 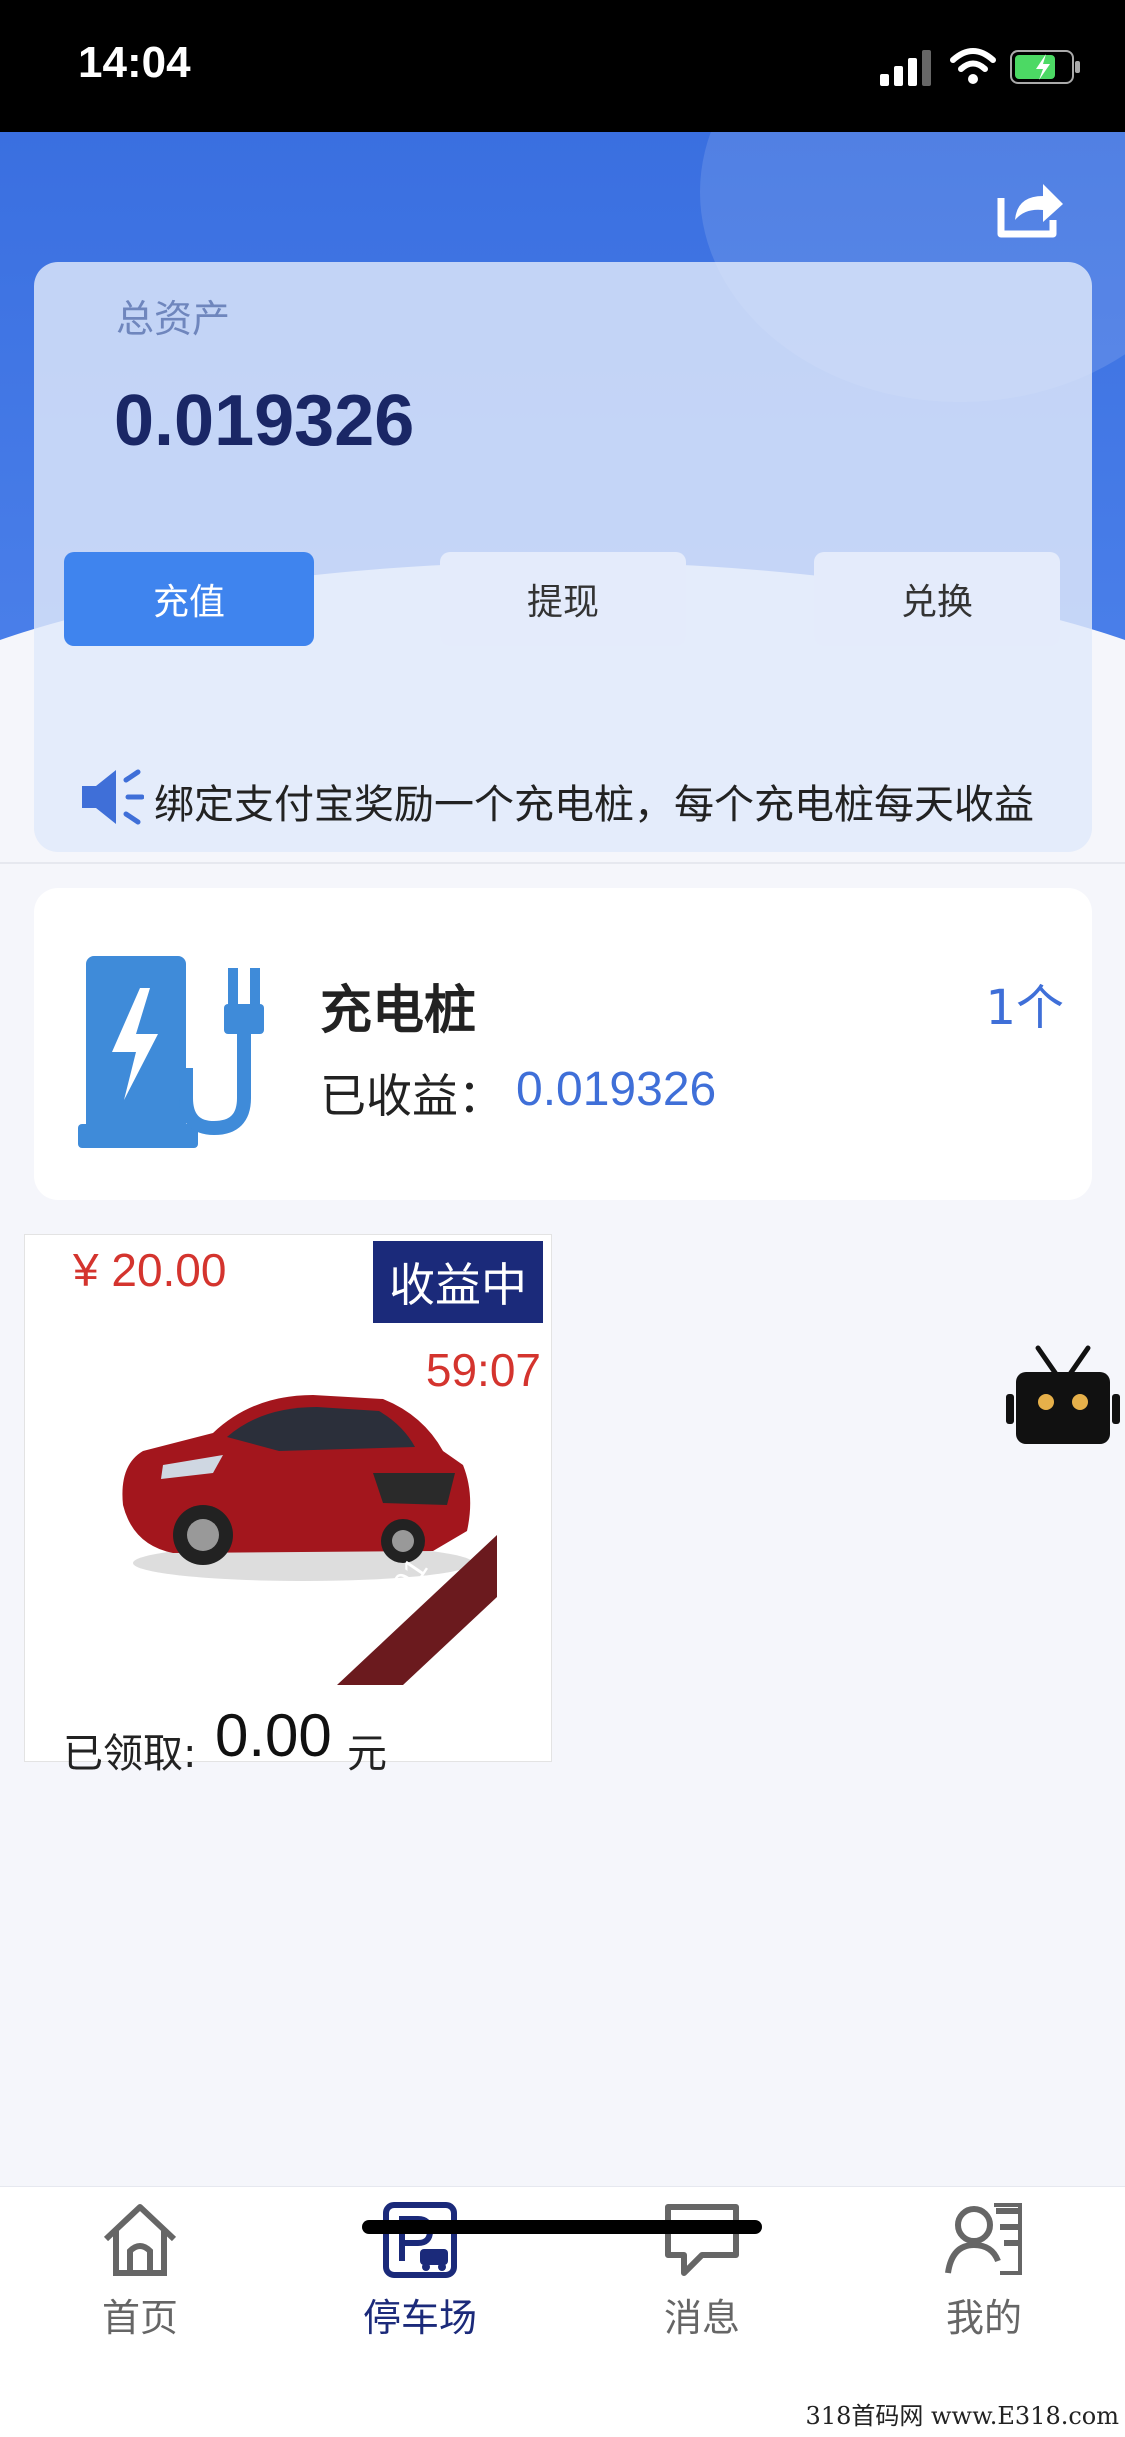 What do you see at coordinates (937, 599) in the screenshot?
I see `exchange-button: 兑换` at bounding box center [937, 599].